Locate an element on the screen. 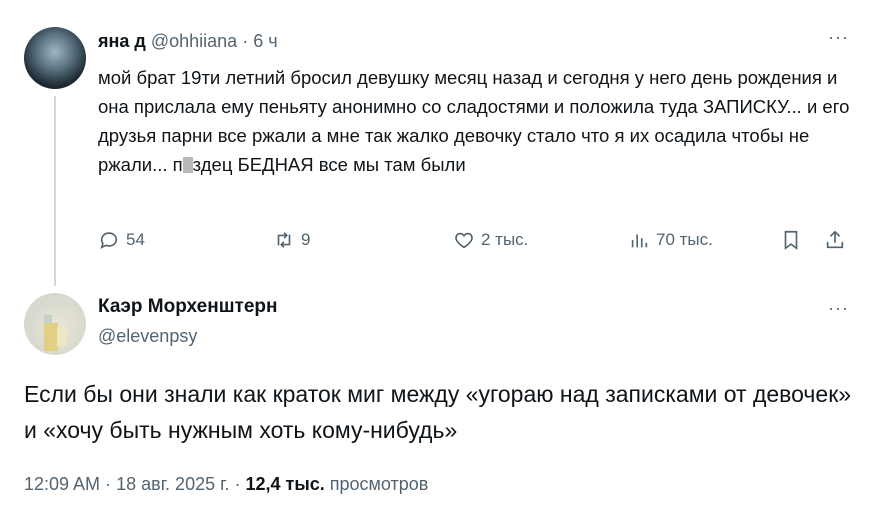 Image resolution: width=878 pixels, height=521 pixels. bookmark-button is located at coordinates (791, 240).